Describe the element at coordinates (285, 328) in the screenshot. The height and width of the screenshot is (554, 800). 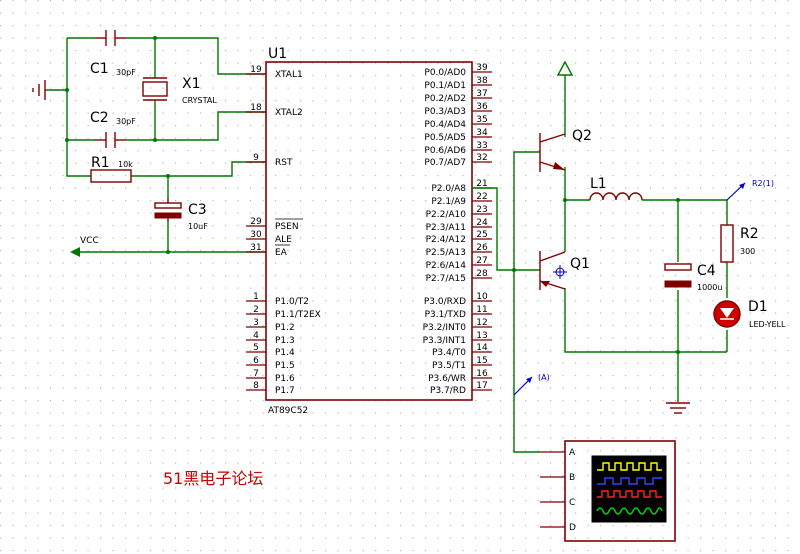
I see `pin-name: P1.2` at that location.